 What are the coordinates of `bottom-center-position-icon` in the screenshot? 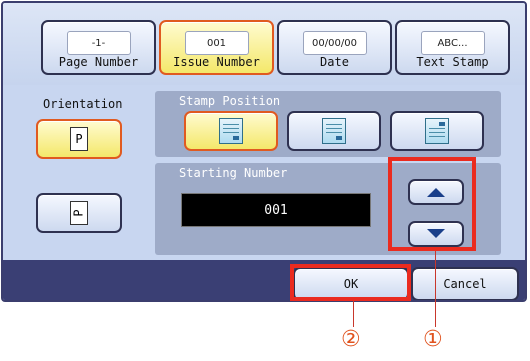 It's located at (334, 131).